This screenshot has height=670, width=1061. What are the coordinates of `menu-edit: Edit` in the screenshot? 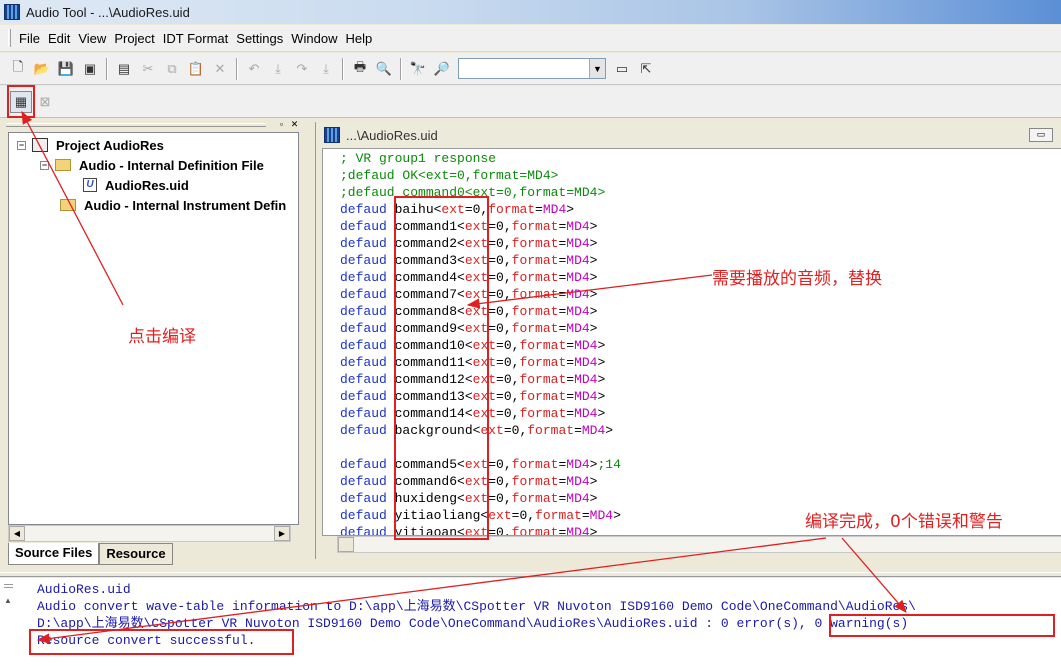 It's located at (59, 38).